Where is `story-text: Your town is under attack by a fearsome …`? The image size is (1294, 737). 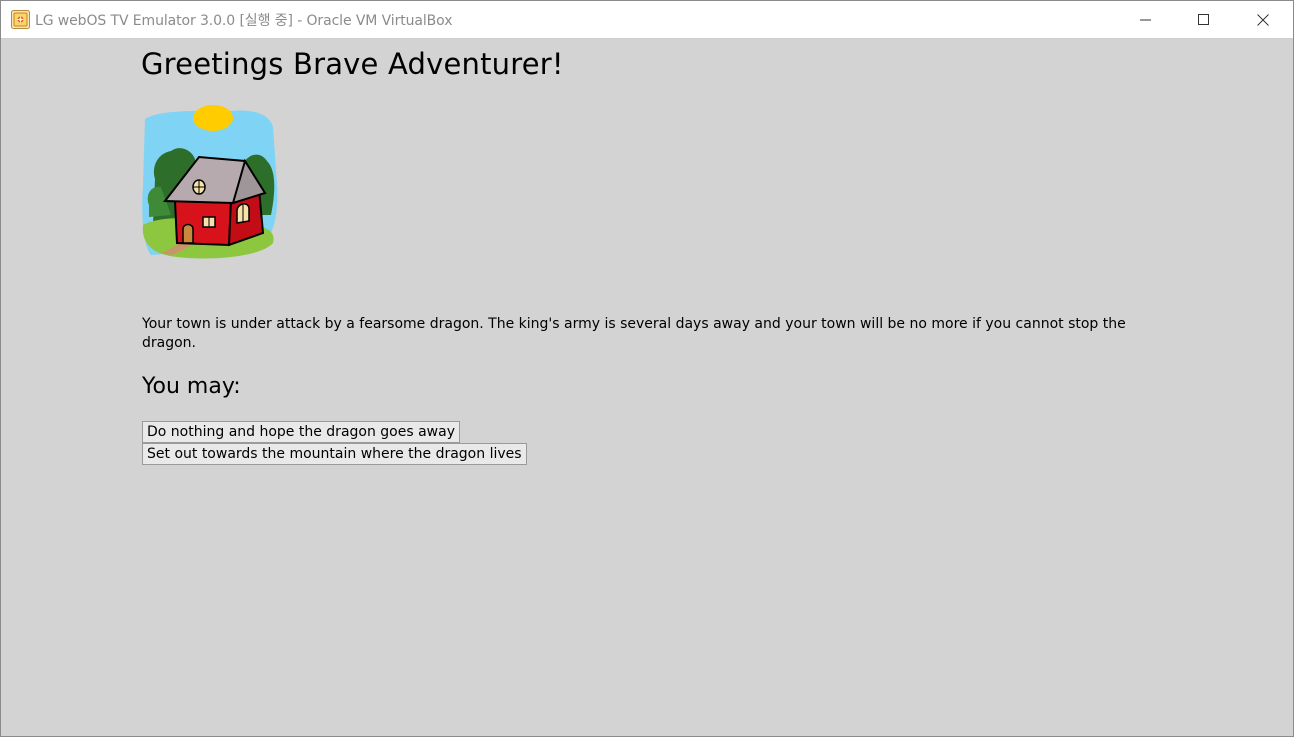
story-text: Your town is under attack by a fearsome … is located at coordinates (634, 333).